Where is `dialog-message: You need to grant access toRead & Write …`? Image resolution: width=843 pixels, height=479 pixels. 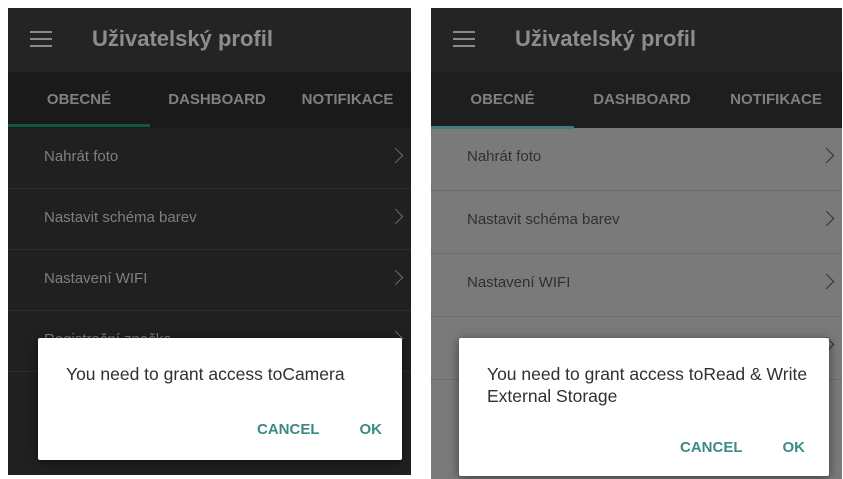
dialog-message: You need to grant access toRead & Write … is located at coordinates (647, 385).